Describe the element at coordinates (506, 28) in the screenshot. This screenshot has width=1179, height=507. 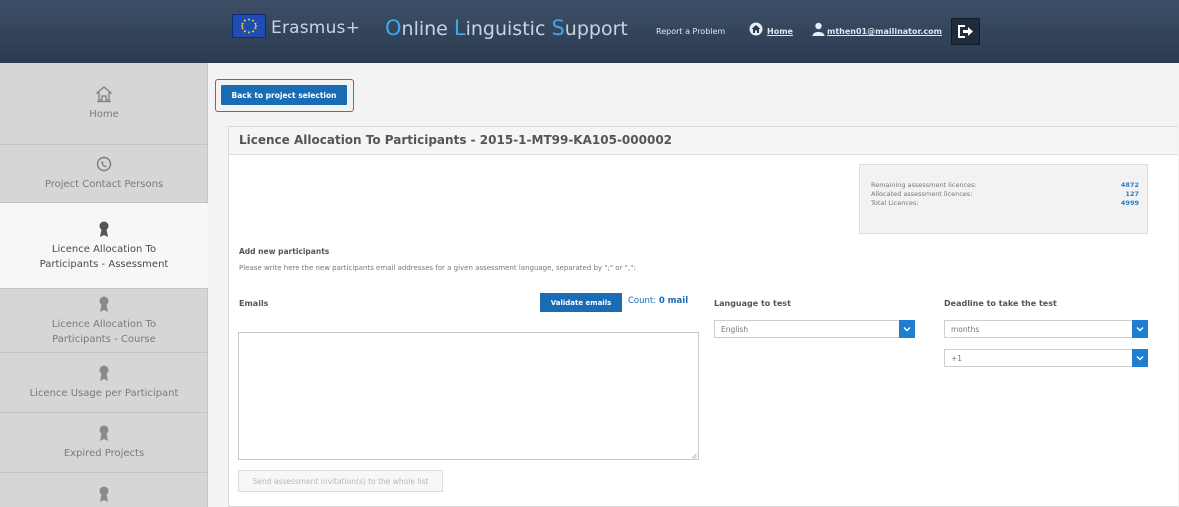
I see `site-title: Online Linguistic Support` at that location.